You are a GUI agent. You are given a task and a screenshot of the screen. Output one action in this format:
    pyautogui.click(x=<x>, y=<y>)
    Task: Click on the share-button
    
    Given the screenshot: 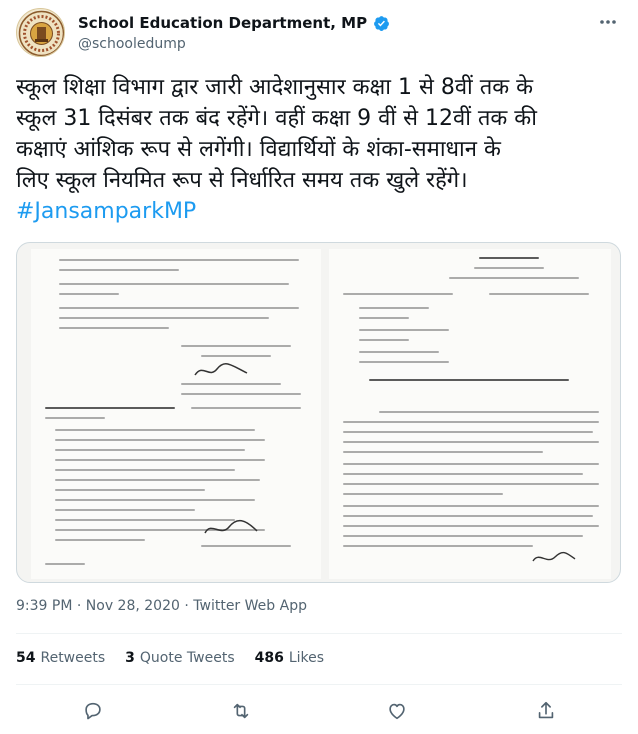 What is the action you would take?
    pyautogui.click(x=546, y=711)
    